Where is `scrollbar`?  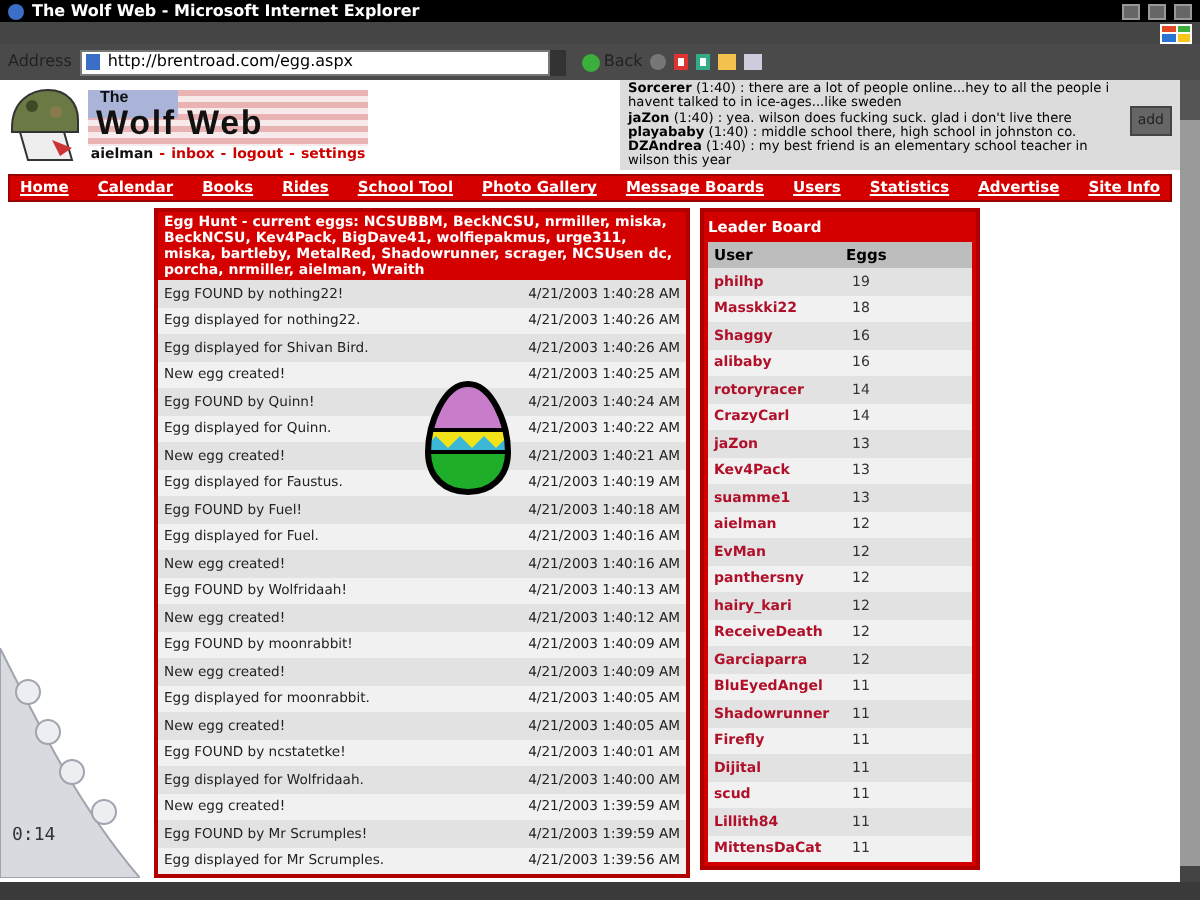 scrollbar is located at coordinates (1190, 481).